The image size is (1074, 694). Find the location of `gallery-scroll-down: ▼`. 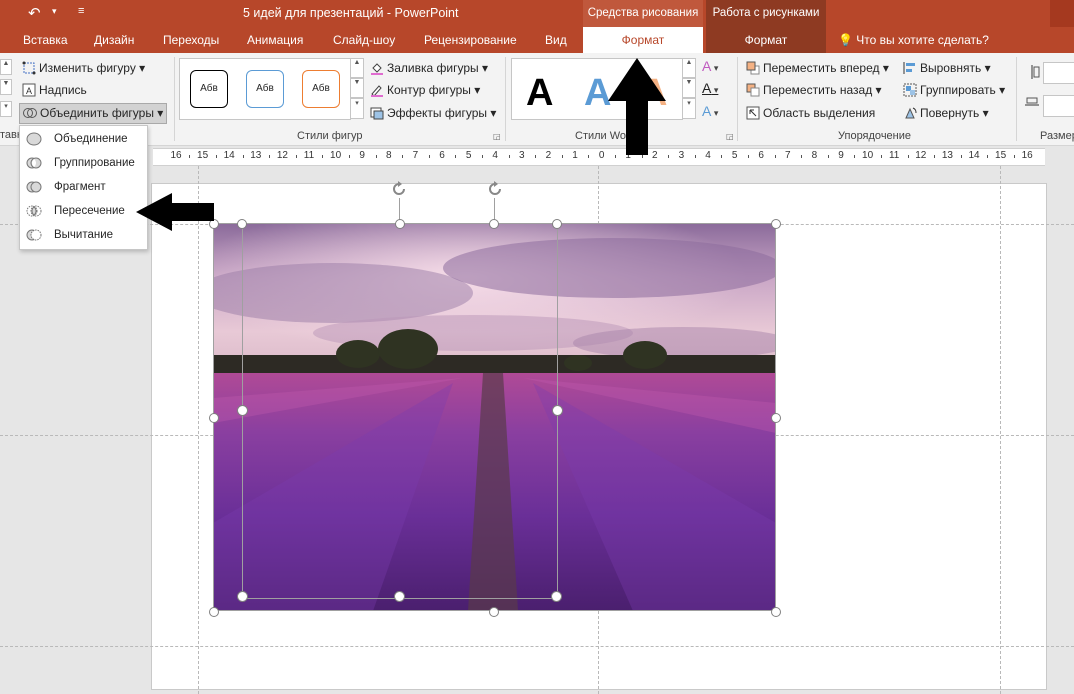

gallery-scroll-down: ▼ is located at coordinates (6, 87).